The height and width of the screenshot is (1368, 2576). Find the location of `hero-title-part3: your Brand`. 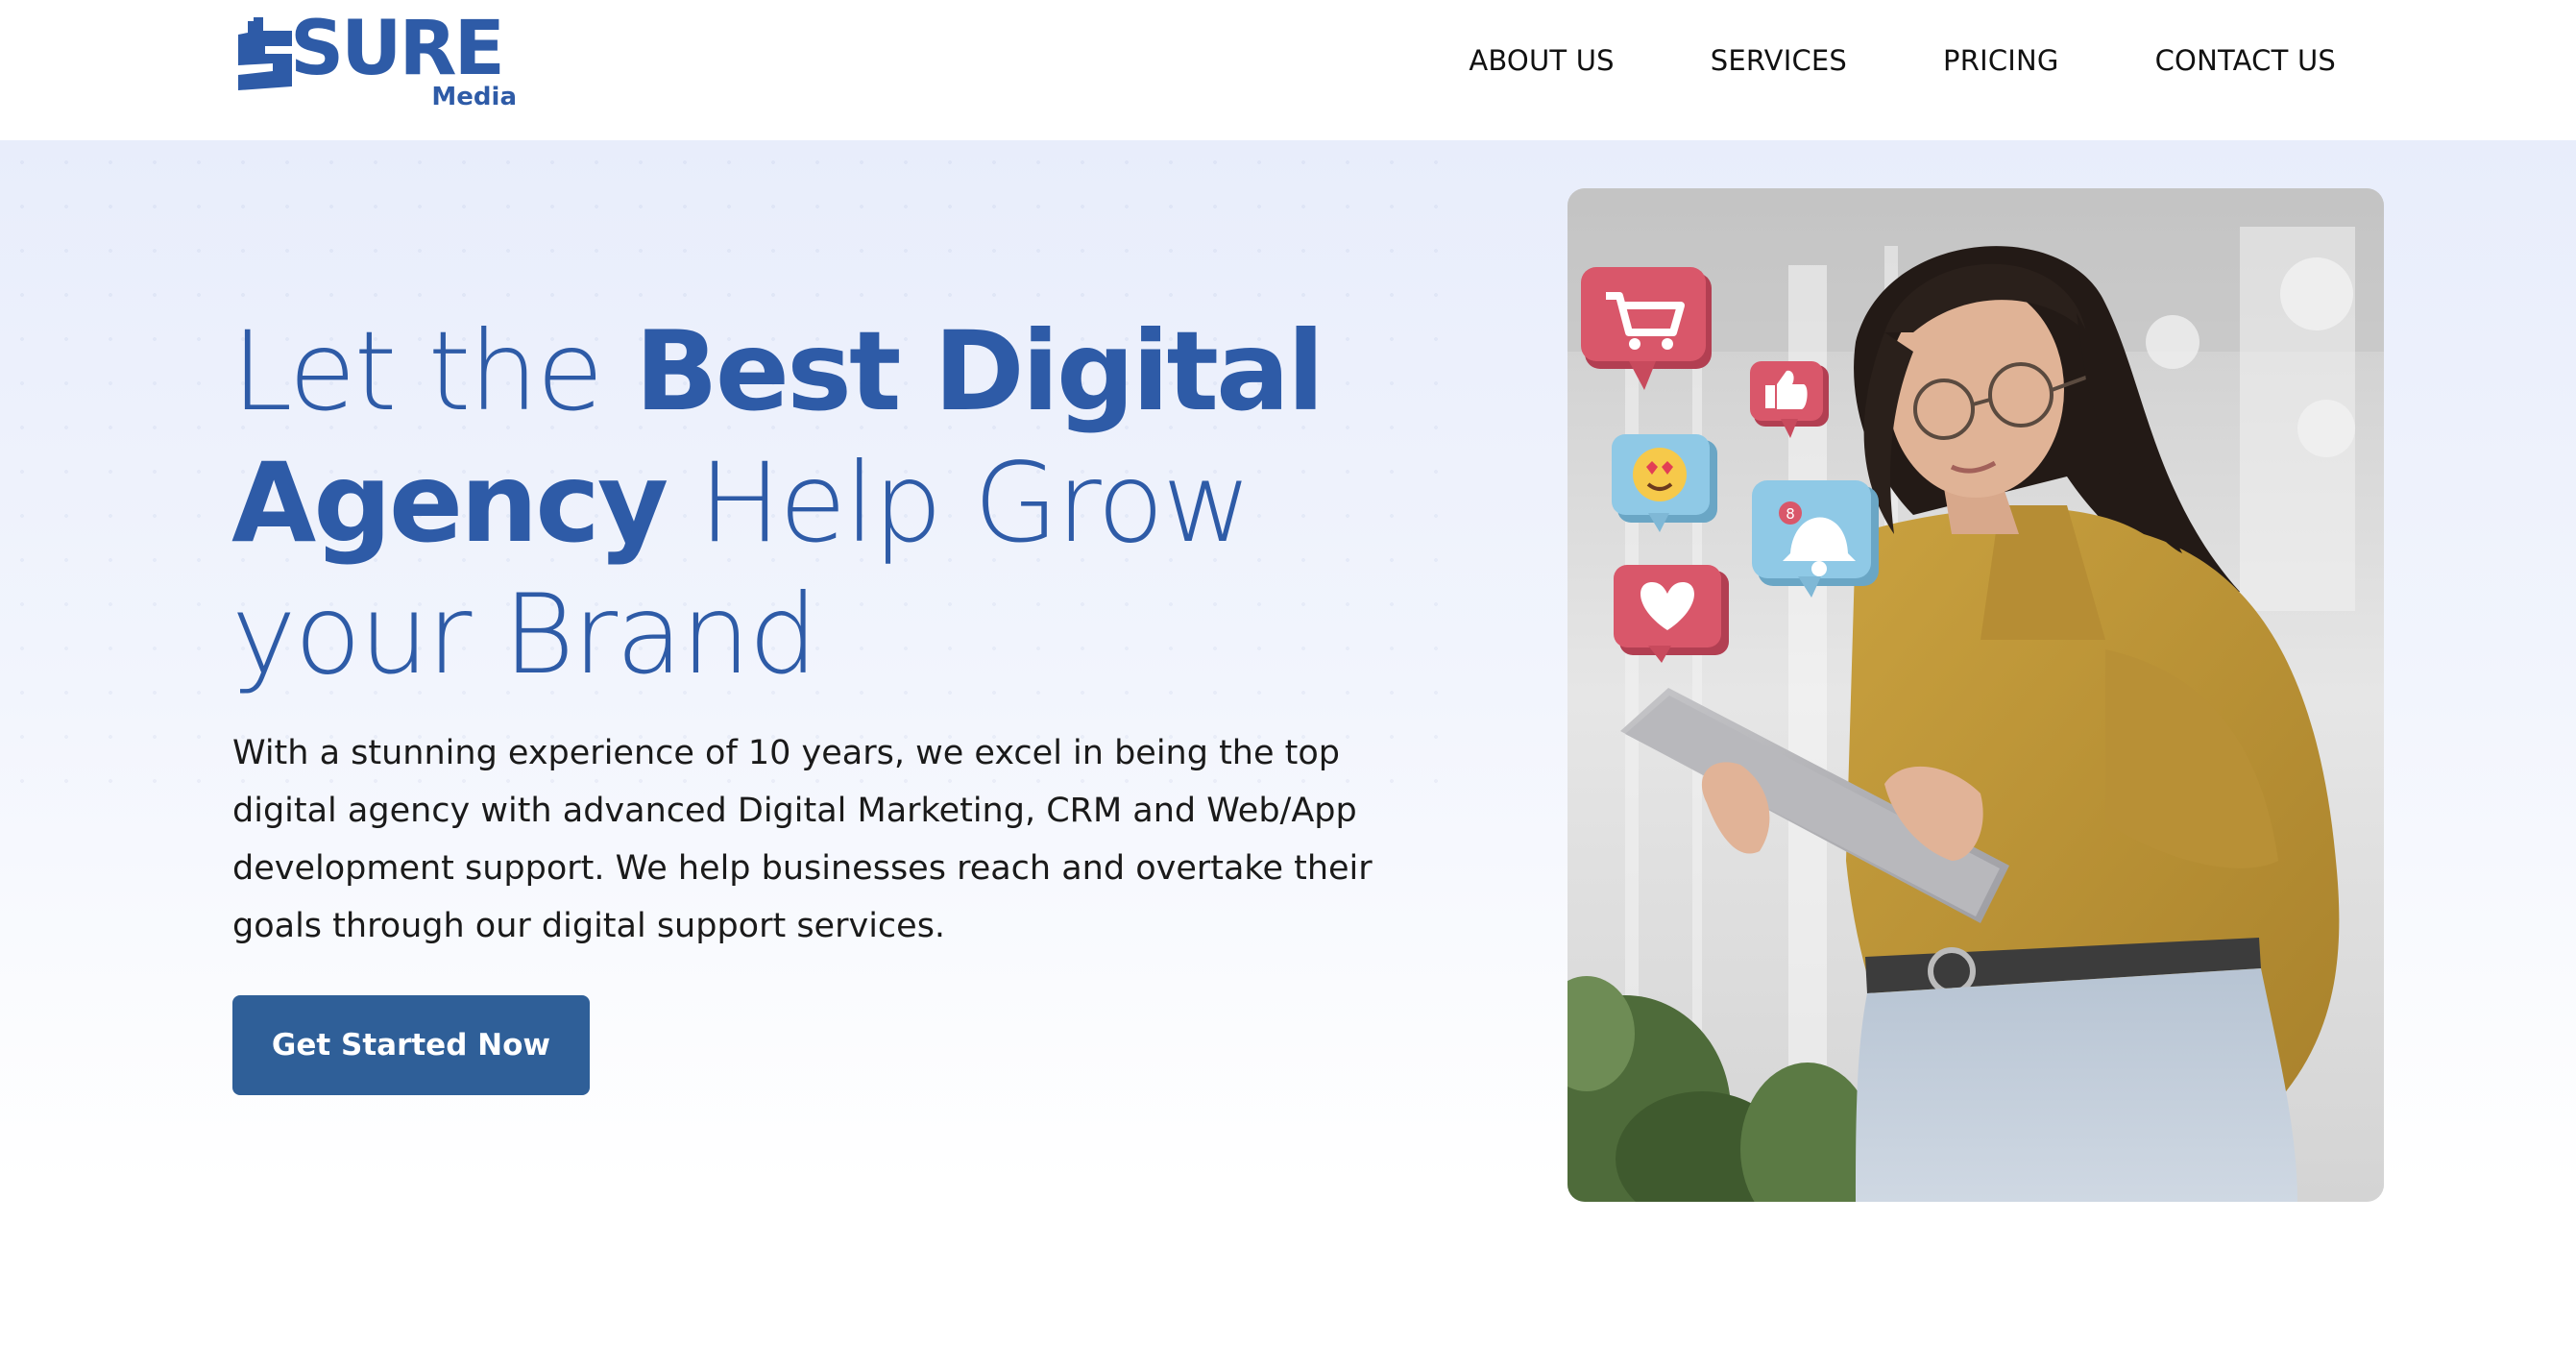

hero-title-part3: your Brand is located at coordinates (524, 634).